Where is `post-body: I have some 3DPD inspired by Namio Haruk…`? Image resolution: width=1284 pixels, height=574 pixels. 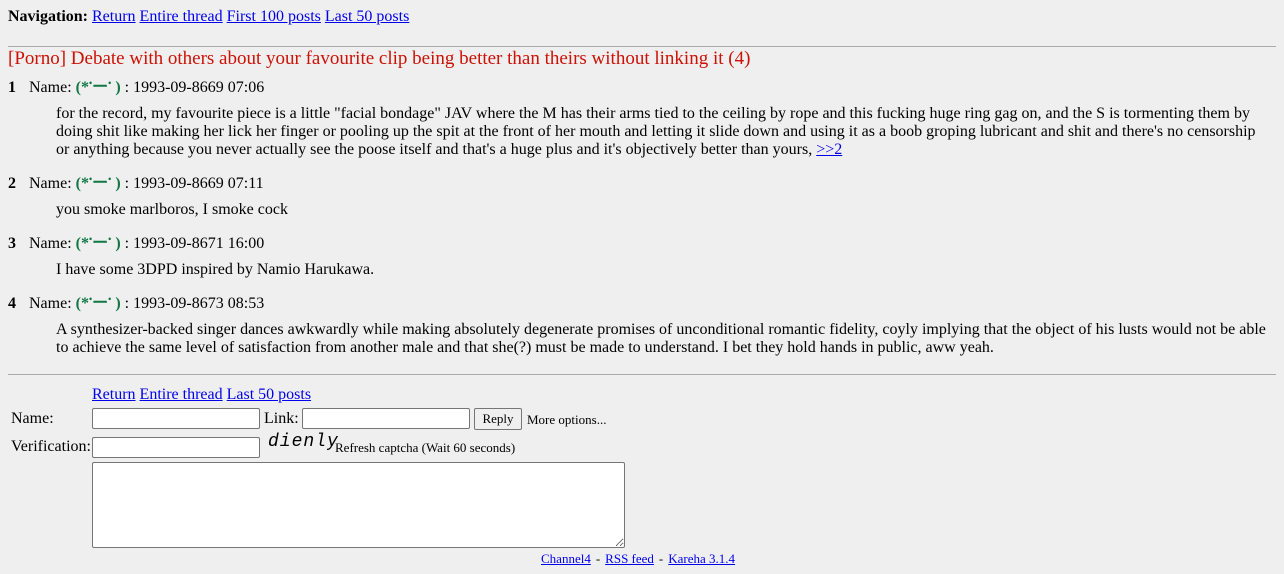
post-body: I have some 3DPD inspired by Namio Haruk… is located at coordinates (663, 270).